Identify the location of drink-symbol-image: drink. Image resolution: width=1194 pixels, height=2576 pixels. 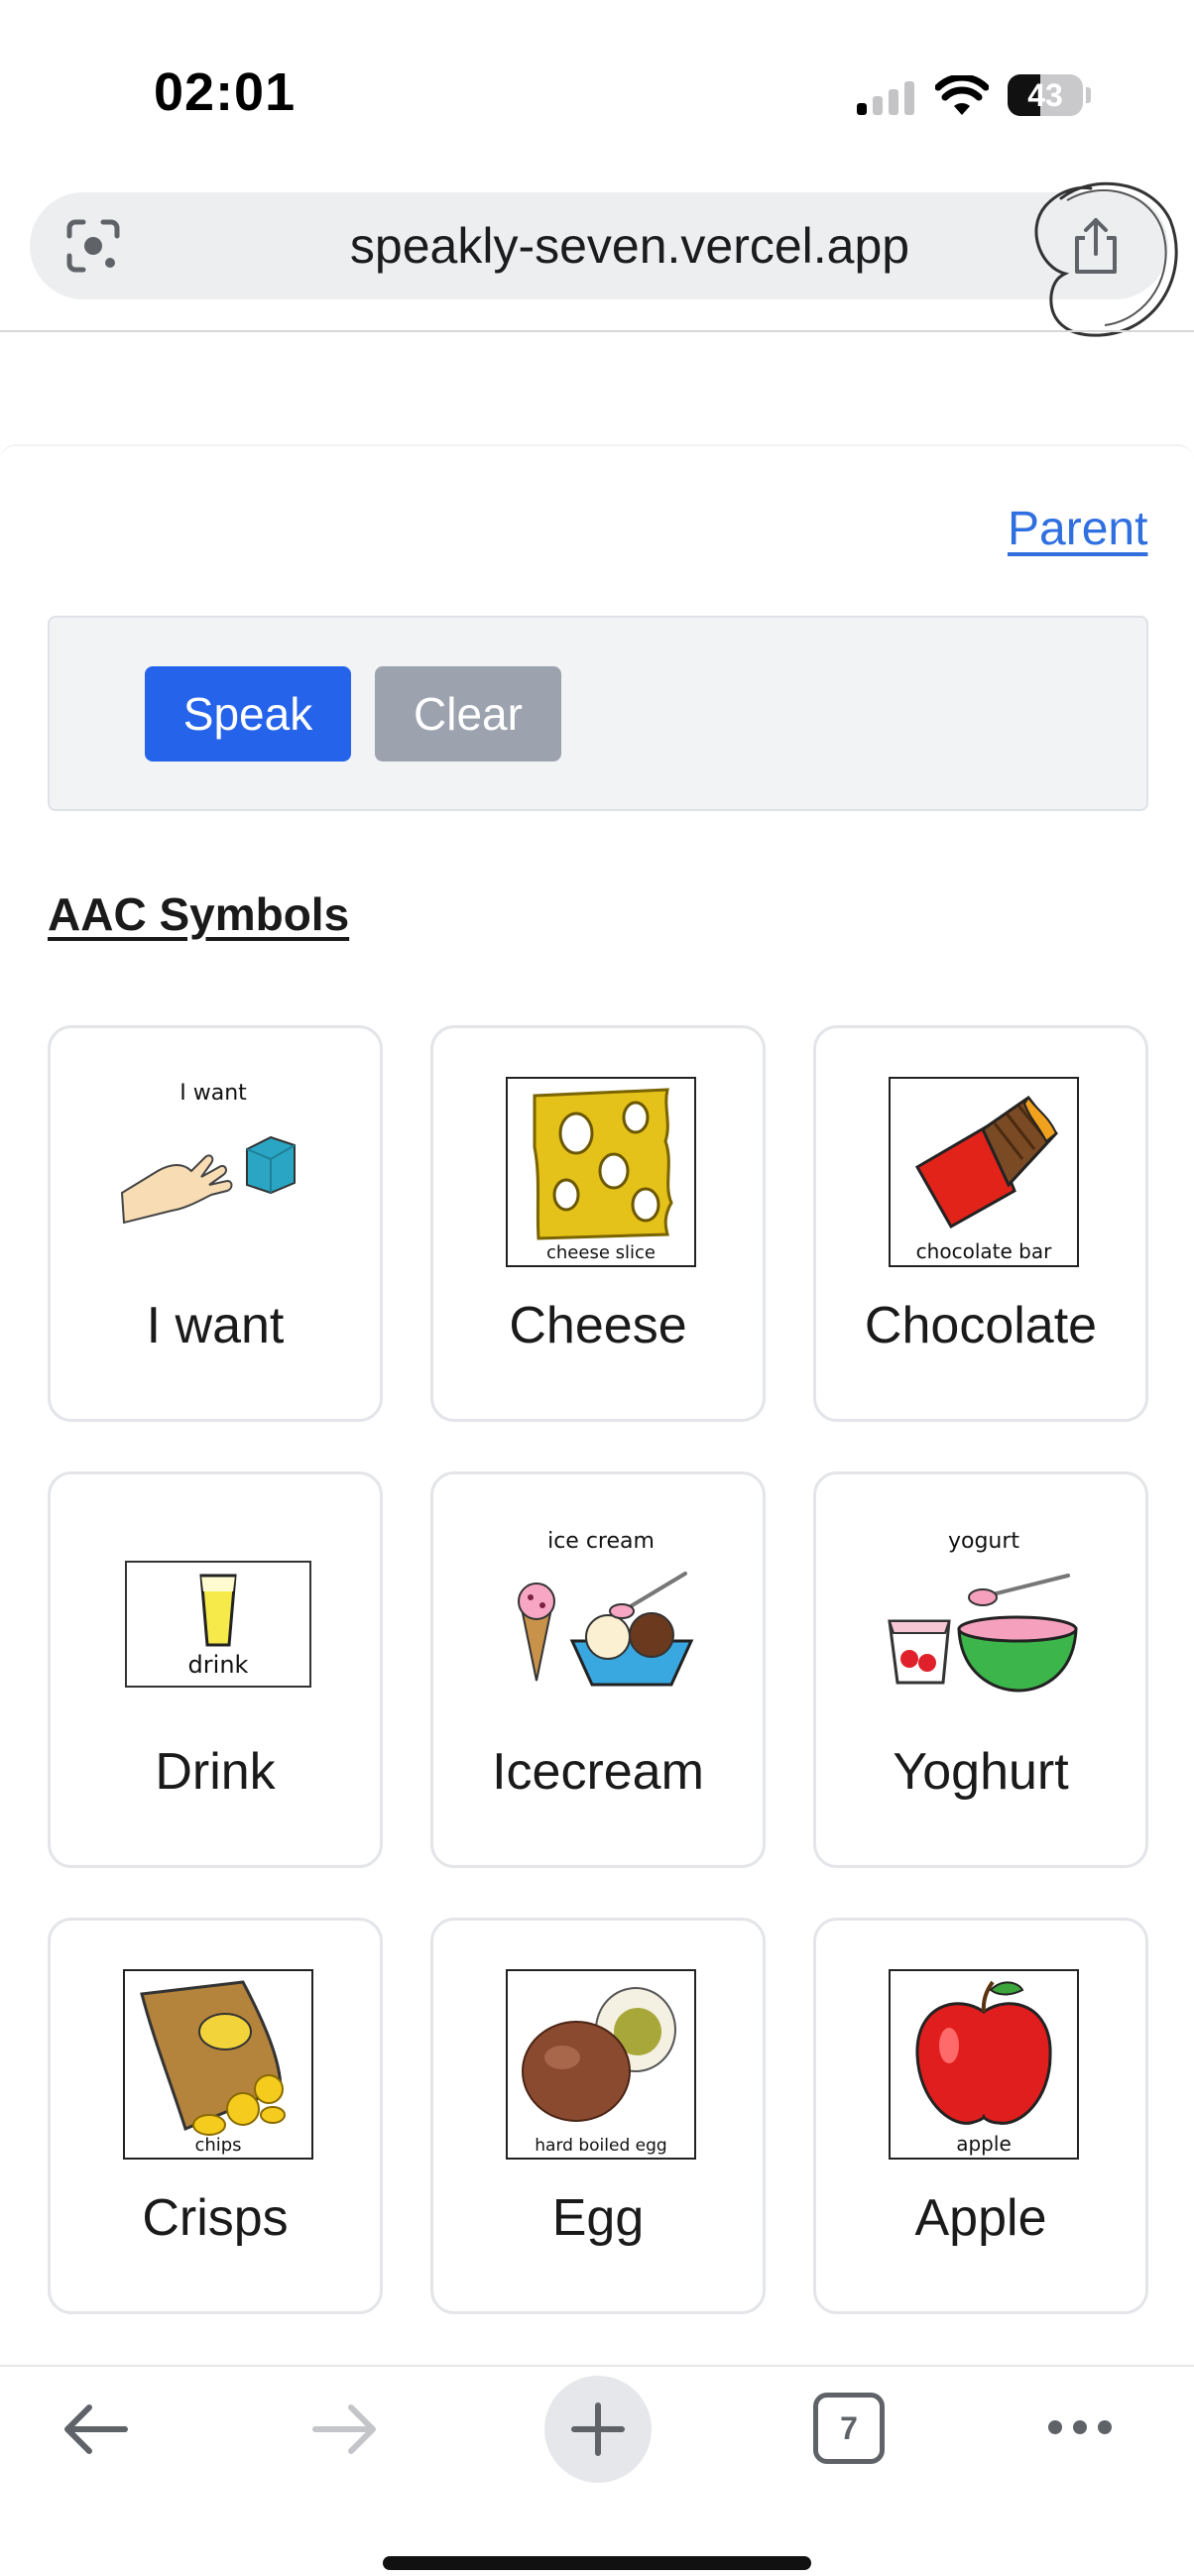
(218, 1624).